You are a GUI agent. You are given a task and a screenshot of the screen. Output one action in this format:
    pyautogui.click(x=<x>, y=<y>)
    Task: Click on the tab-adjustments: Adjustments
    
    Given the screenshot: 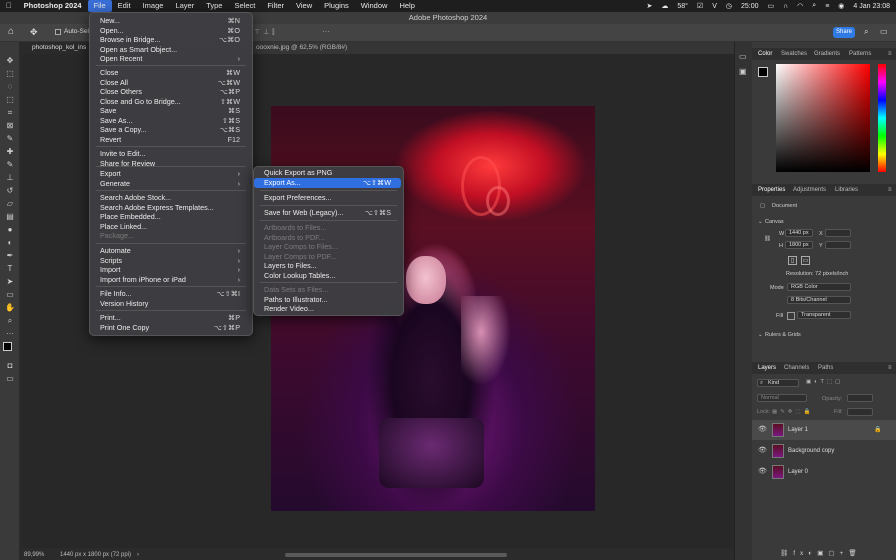 What is the action you would take?
    pyautogui.click(x=809, y=190)
    